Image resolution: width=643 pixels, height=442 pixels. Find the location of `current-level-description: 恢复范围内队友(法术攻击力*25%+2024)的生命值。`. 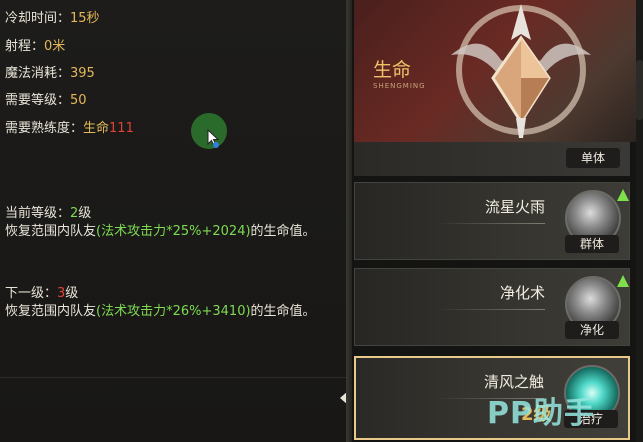

current-level-description: 恢复范围内队友(法术攻击力*25%+2024)的生命值。 is located at coordinates (170, 232).